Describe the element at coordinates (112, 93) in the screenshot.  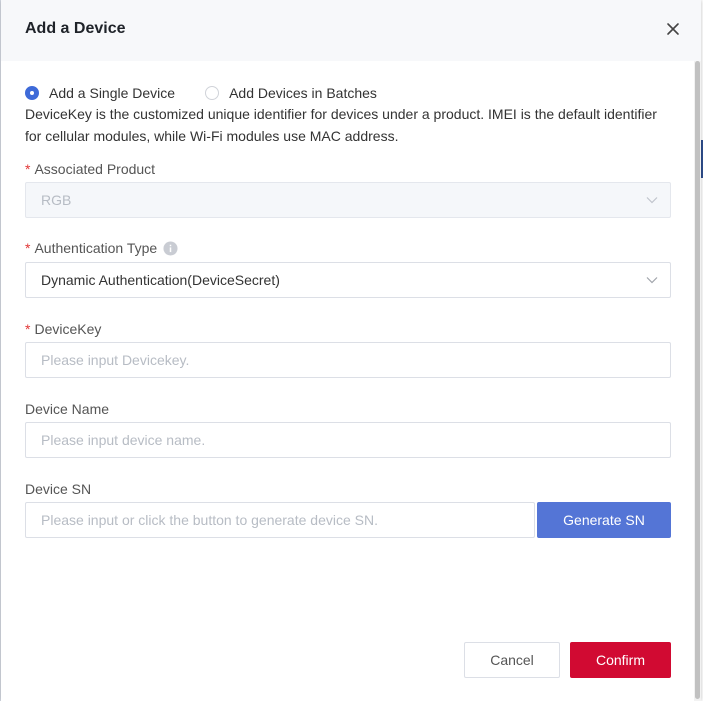
I see `radio-single-device-label: Add a Single Device` at that location.